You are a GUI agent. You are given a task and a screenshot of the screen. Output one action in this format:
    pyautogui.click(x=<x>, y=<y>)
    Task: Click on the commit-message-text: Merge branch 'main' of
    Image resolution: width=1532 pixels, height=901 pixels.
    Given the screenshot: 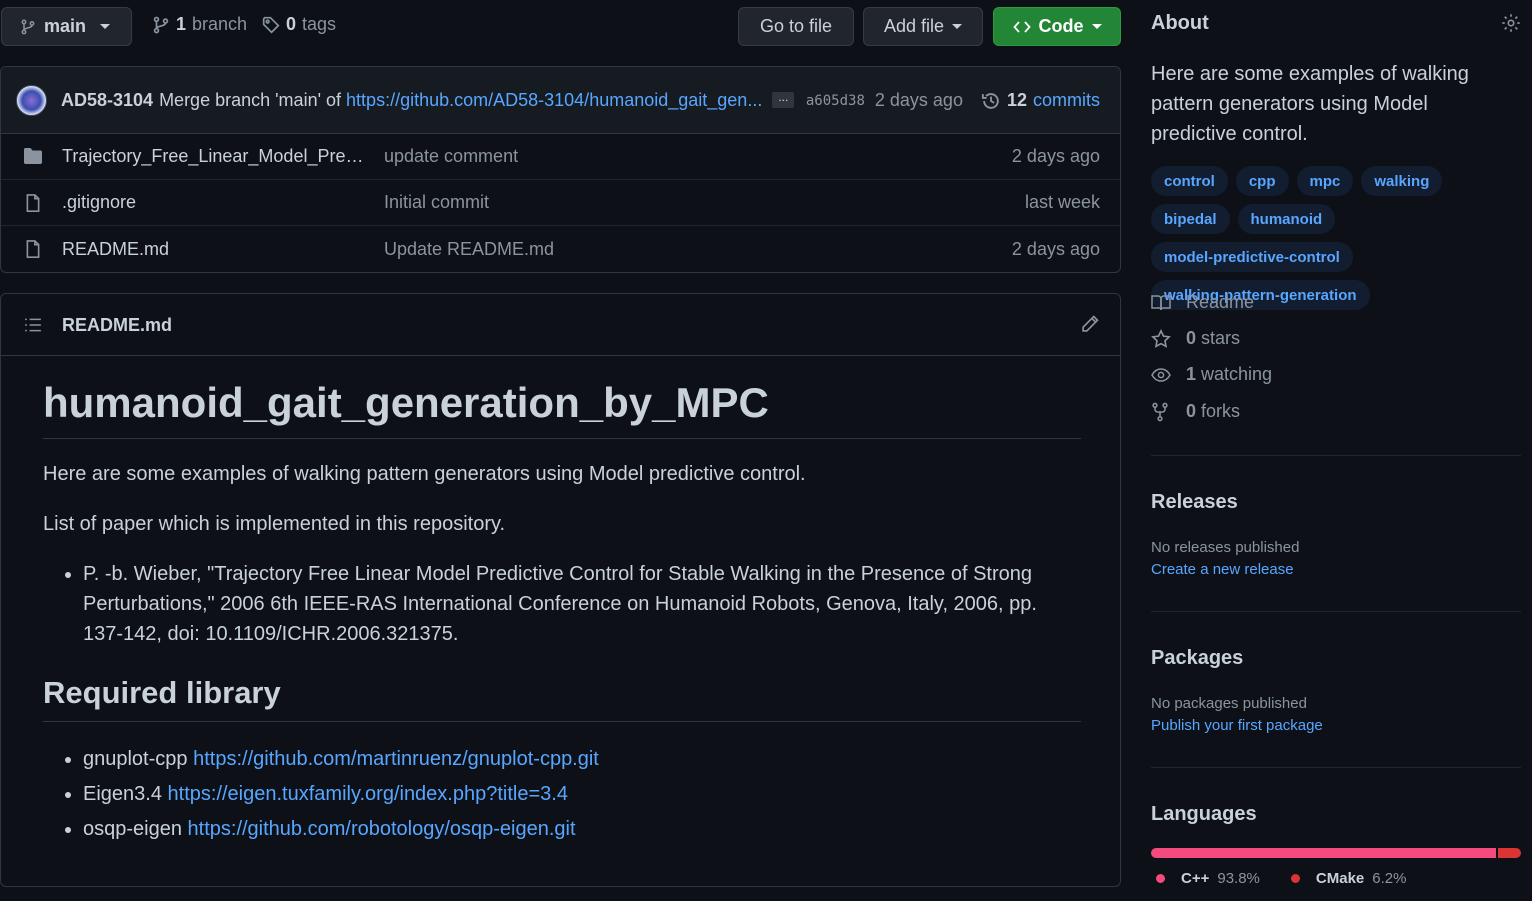 What is the action you would take?
    pyautogui.click(x=250, y=99)
    